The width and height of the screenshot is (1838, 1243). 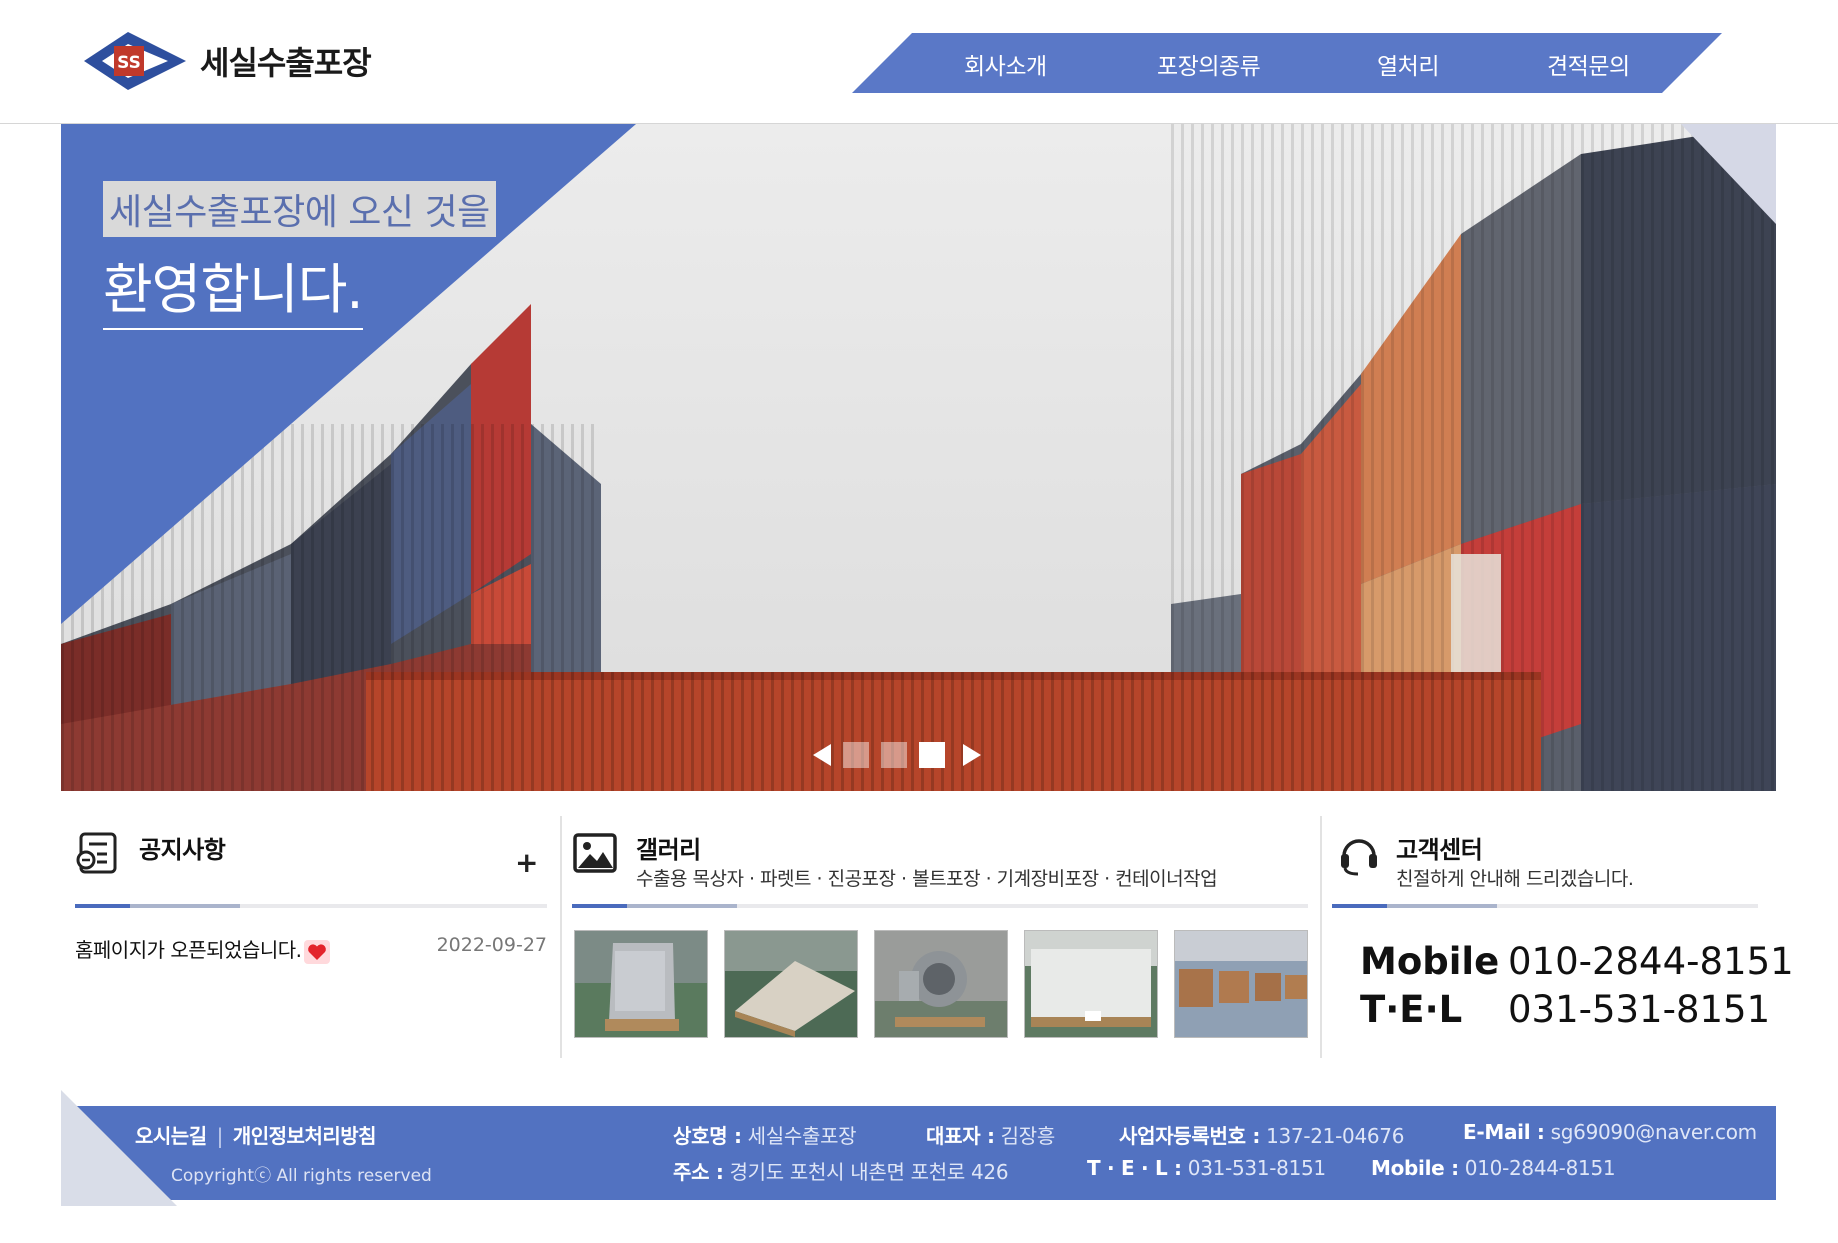 I want to click on footer-link-privacy: 개인정보처리방침, so click(x=305, y=1136).